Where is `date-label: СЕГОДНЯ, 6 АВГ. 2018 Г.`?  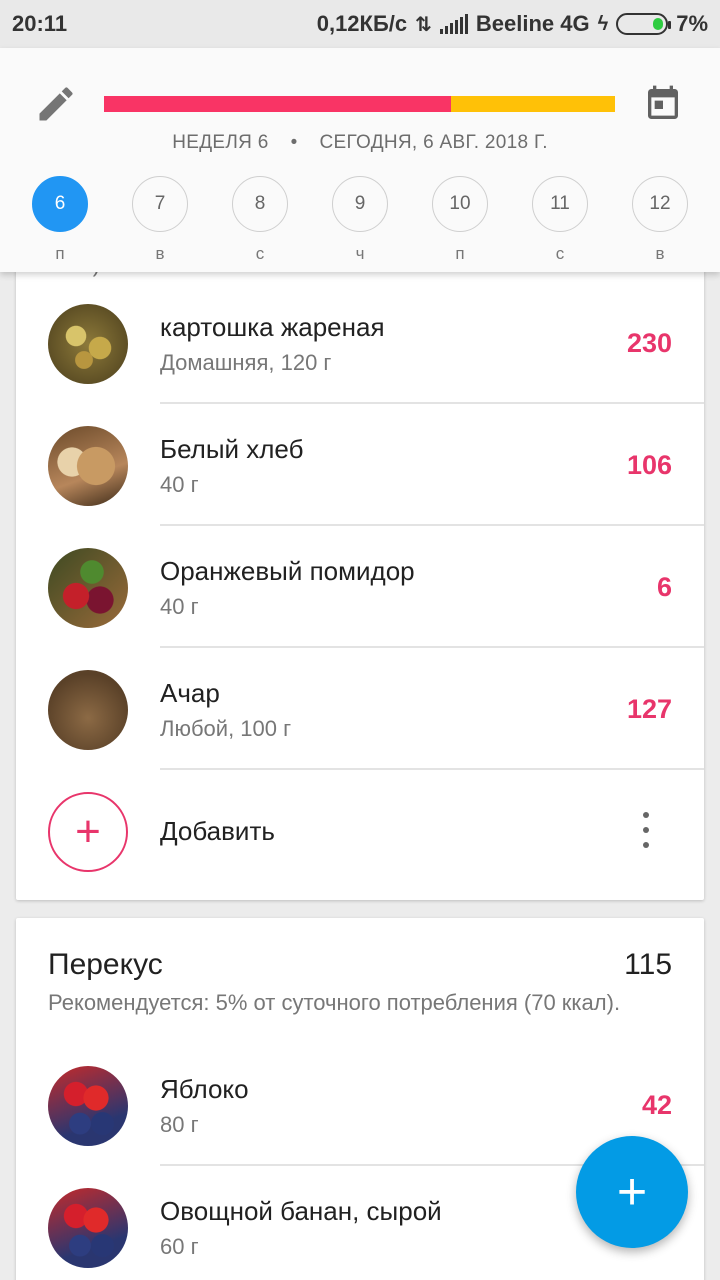
date-label: СЕГОДНЯ, 6 АВГ. 2018 Г. is located at coordinates (433, 142).